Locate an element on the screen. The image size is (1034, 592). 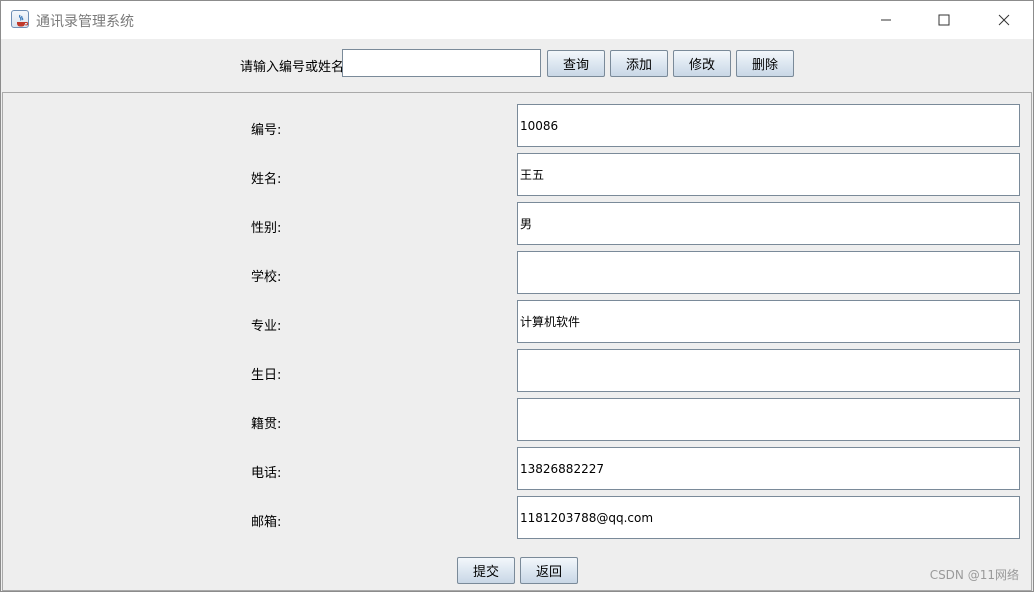
maximize-button is located at coordinates (944, 20).